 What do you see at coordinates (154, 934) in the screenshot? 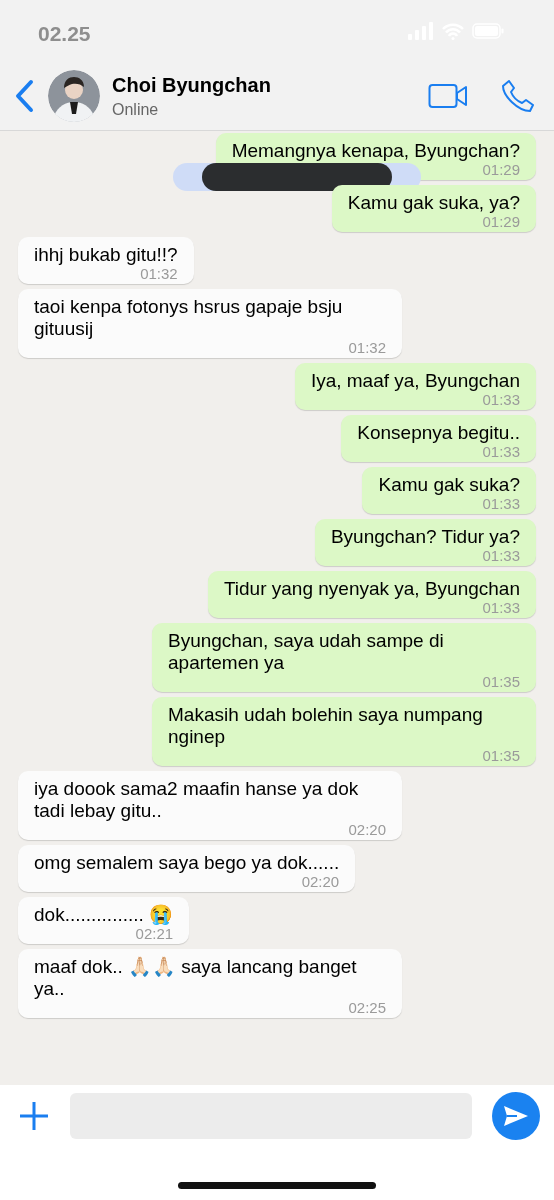
I see `message-time: 02:21` at bounding box center [154, 934].